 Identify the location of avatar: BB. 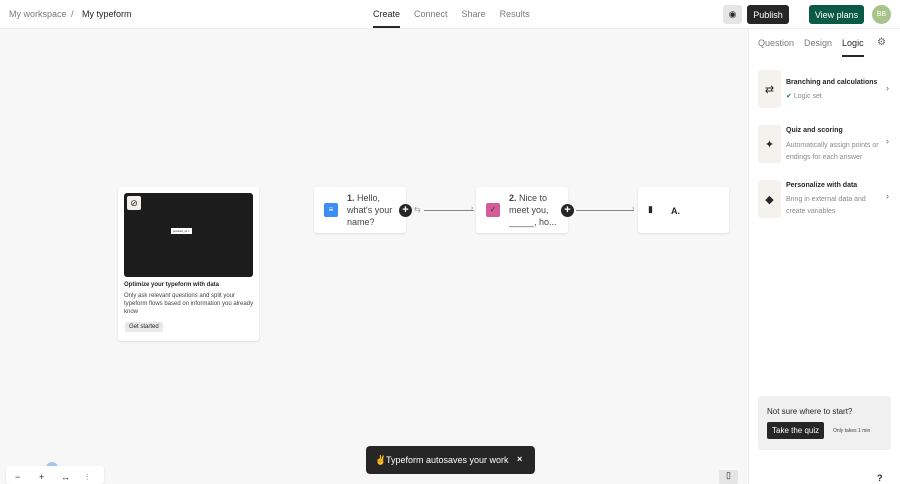
(881, 14).